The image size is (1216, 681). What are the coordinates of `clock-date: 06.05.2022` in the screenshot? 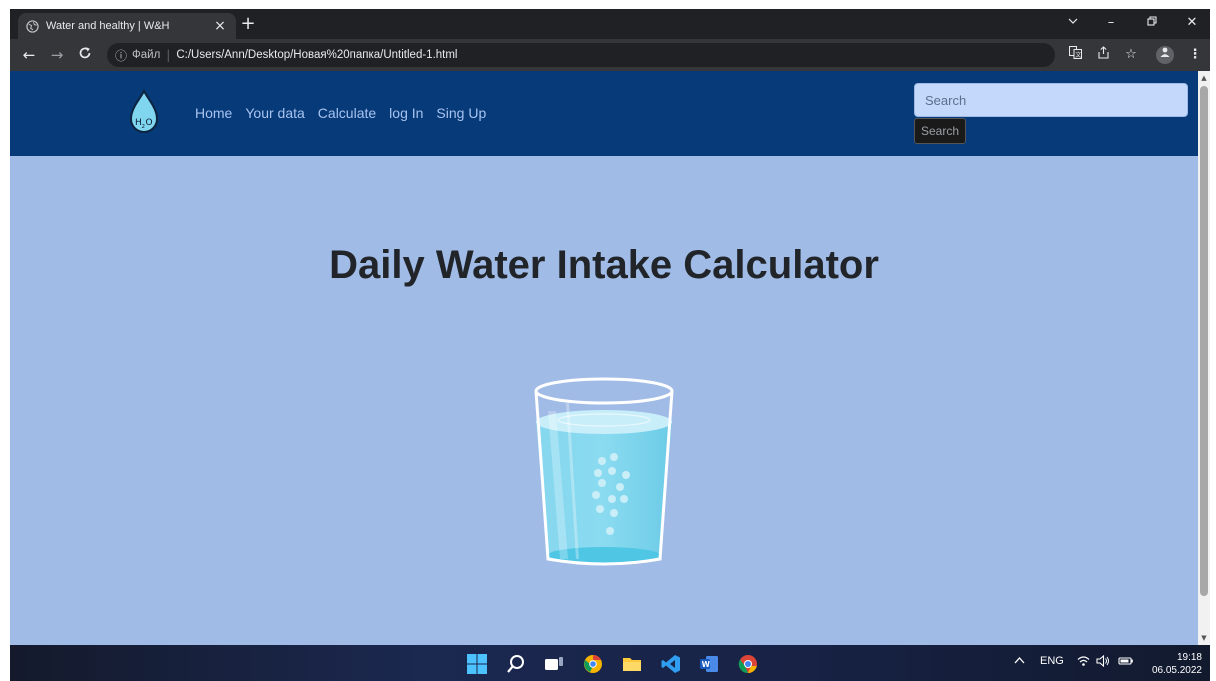 It's located at (1176, 670).